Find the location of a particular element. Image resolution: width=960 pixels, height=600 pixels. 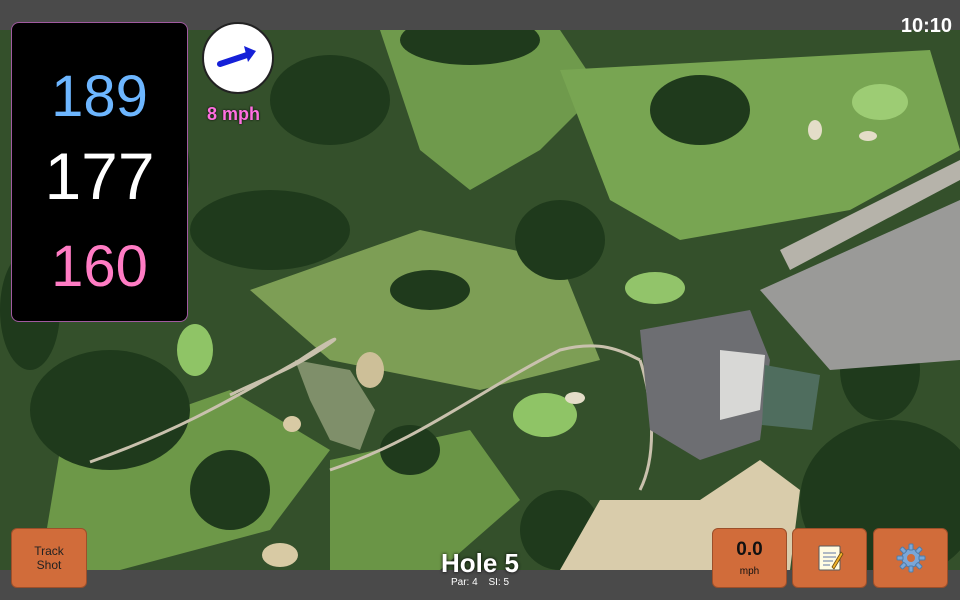

speed-value: 0.0 is located at coordinates (749, 549).